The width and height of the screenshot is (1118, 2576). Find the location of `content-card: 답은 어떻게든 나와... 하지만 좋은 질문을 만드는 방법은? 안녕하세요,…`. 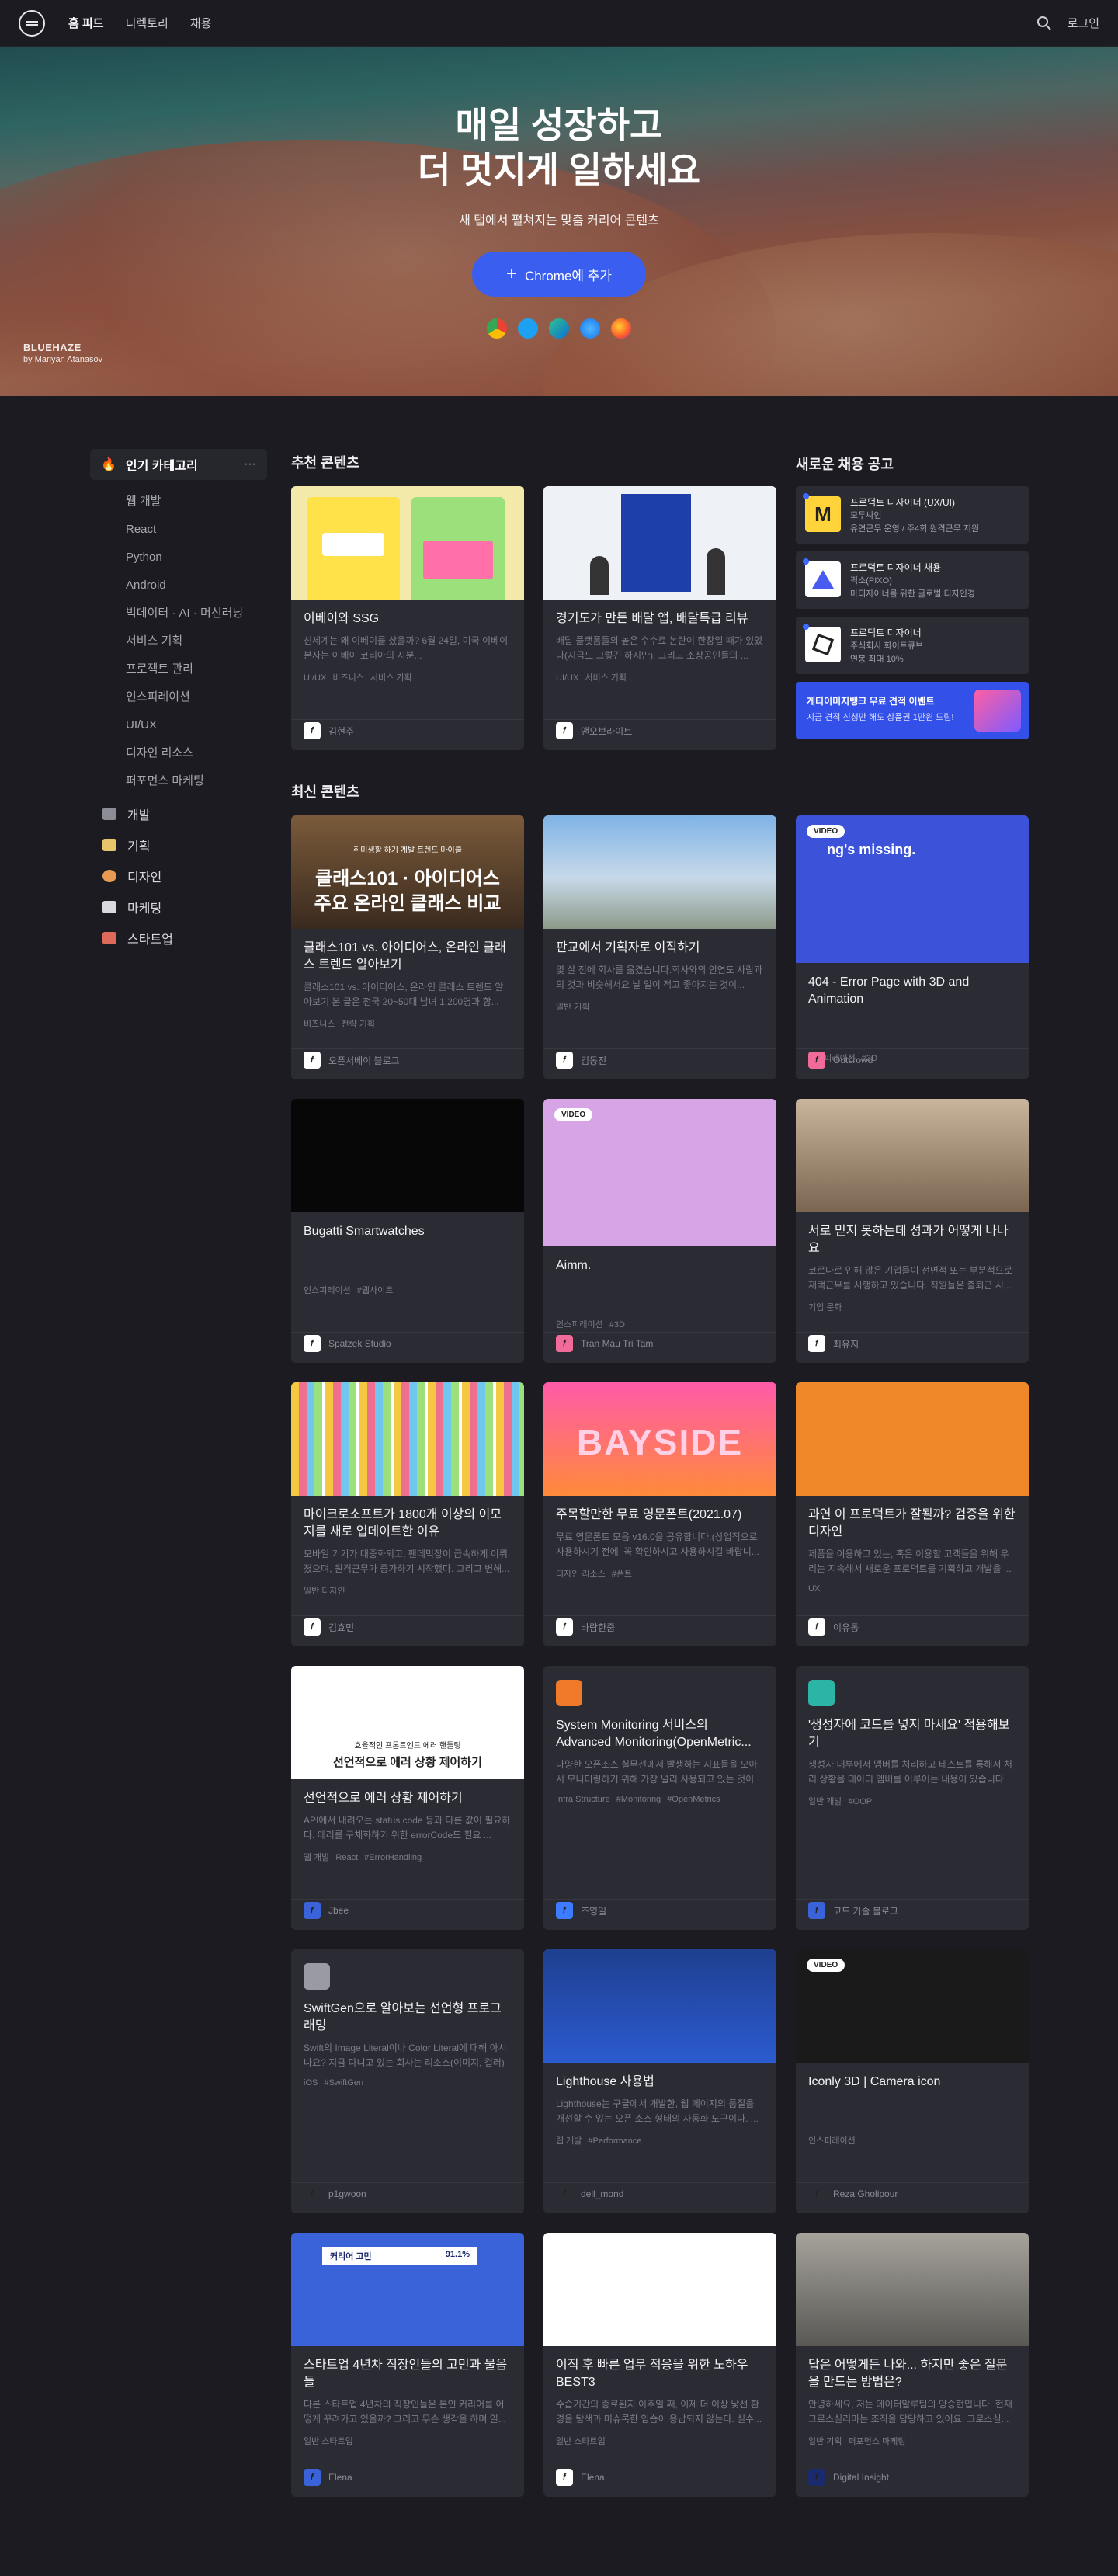

content-card: 답은 어떻게든 나와... 하지만 좋은 질문을 만드는 방법은? 안녕하세요,… is located at coordinates (912, 2365).